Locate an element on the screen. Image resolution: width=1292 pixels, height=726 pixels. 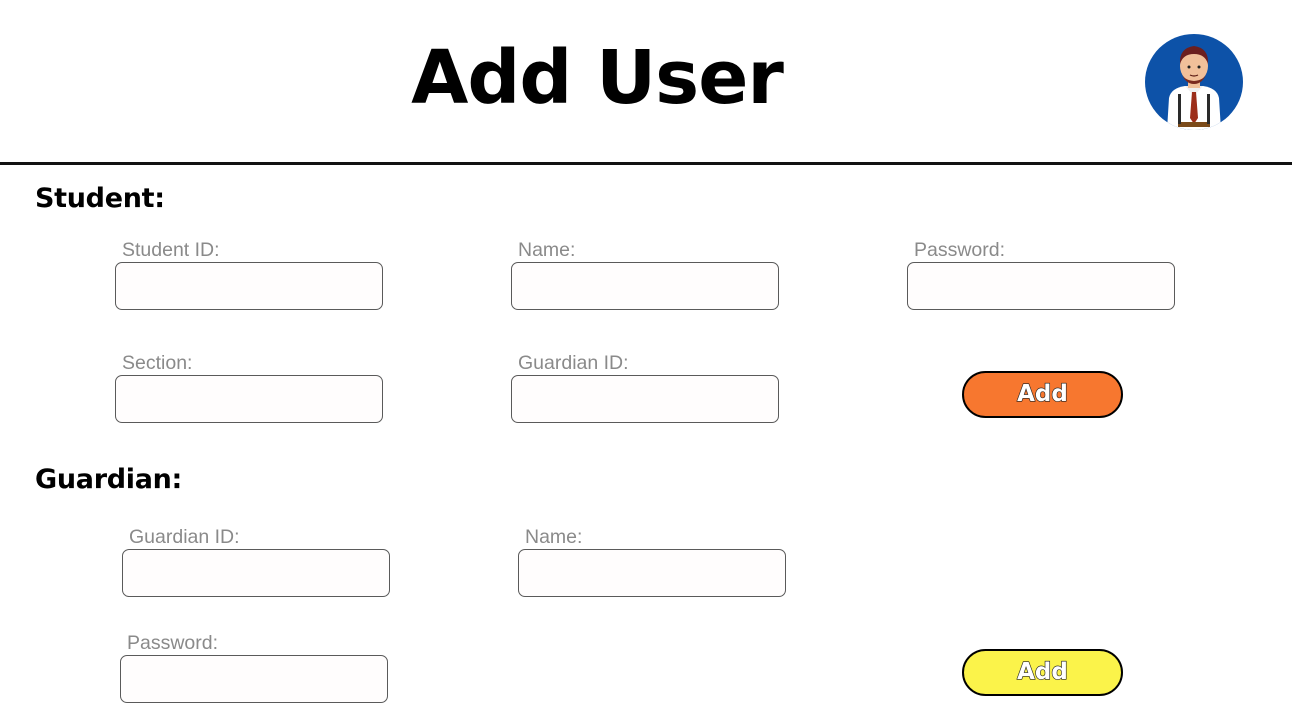
guardian-name-label: Name: is located at coordinates (554, 537).